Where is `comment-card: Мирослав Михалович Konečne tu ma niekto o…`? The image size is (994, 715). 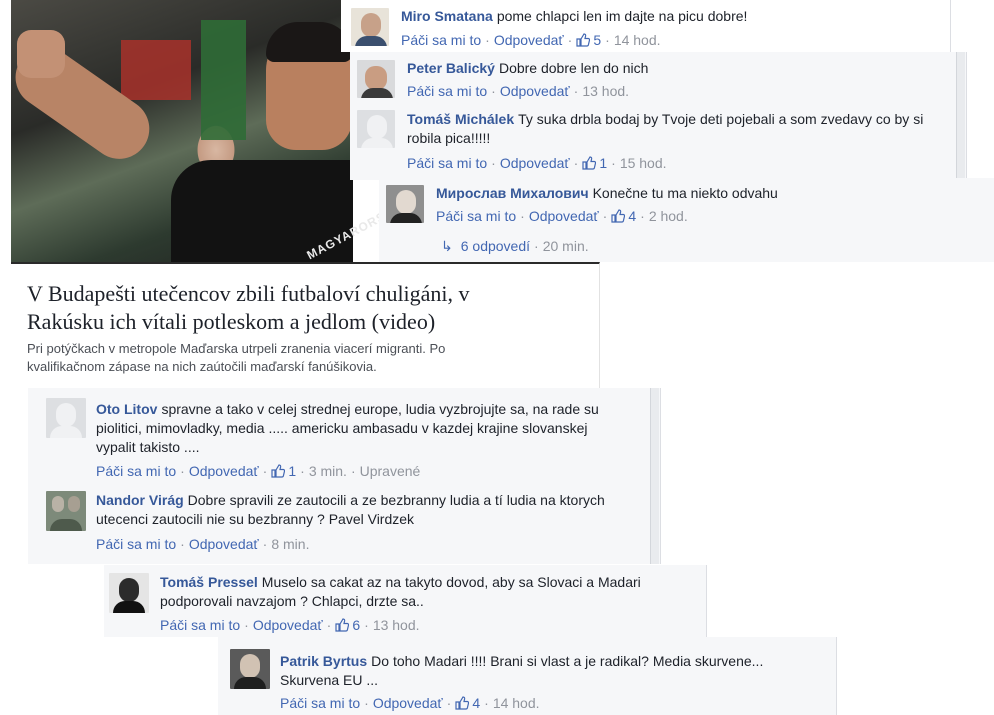
comment-card: Мирослав Михалович Konečne tu ma niekto o… is located at coordinates (686, 220).